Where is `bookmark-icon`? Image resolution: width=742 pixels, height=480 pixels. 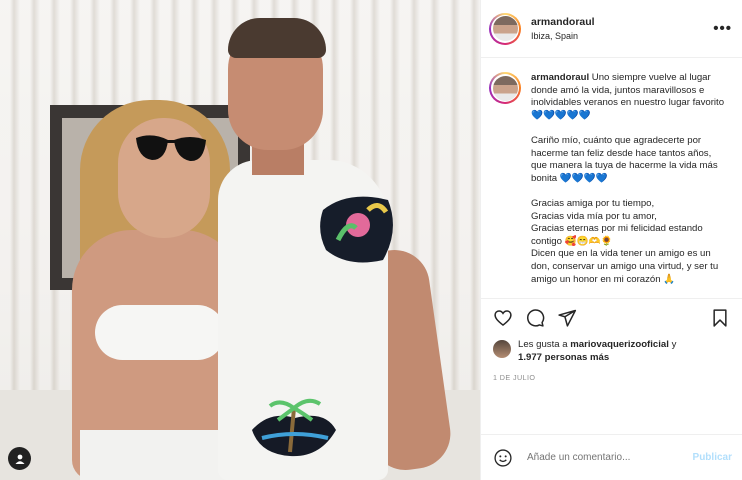
bookmark-icon is located at coordinates (720, 318).